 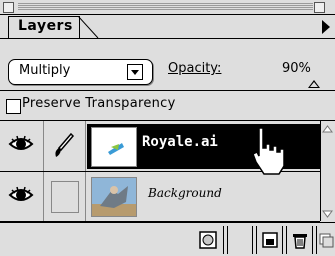 I want to click on divider, so click(x=167, y=90).